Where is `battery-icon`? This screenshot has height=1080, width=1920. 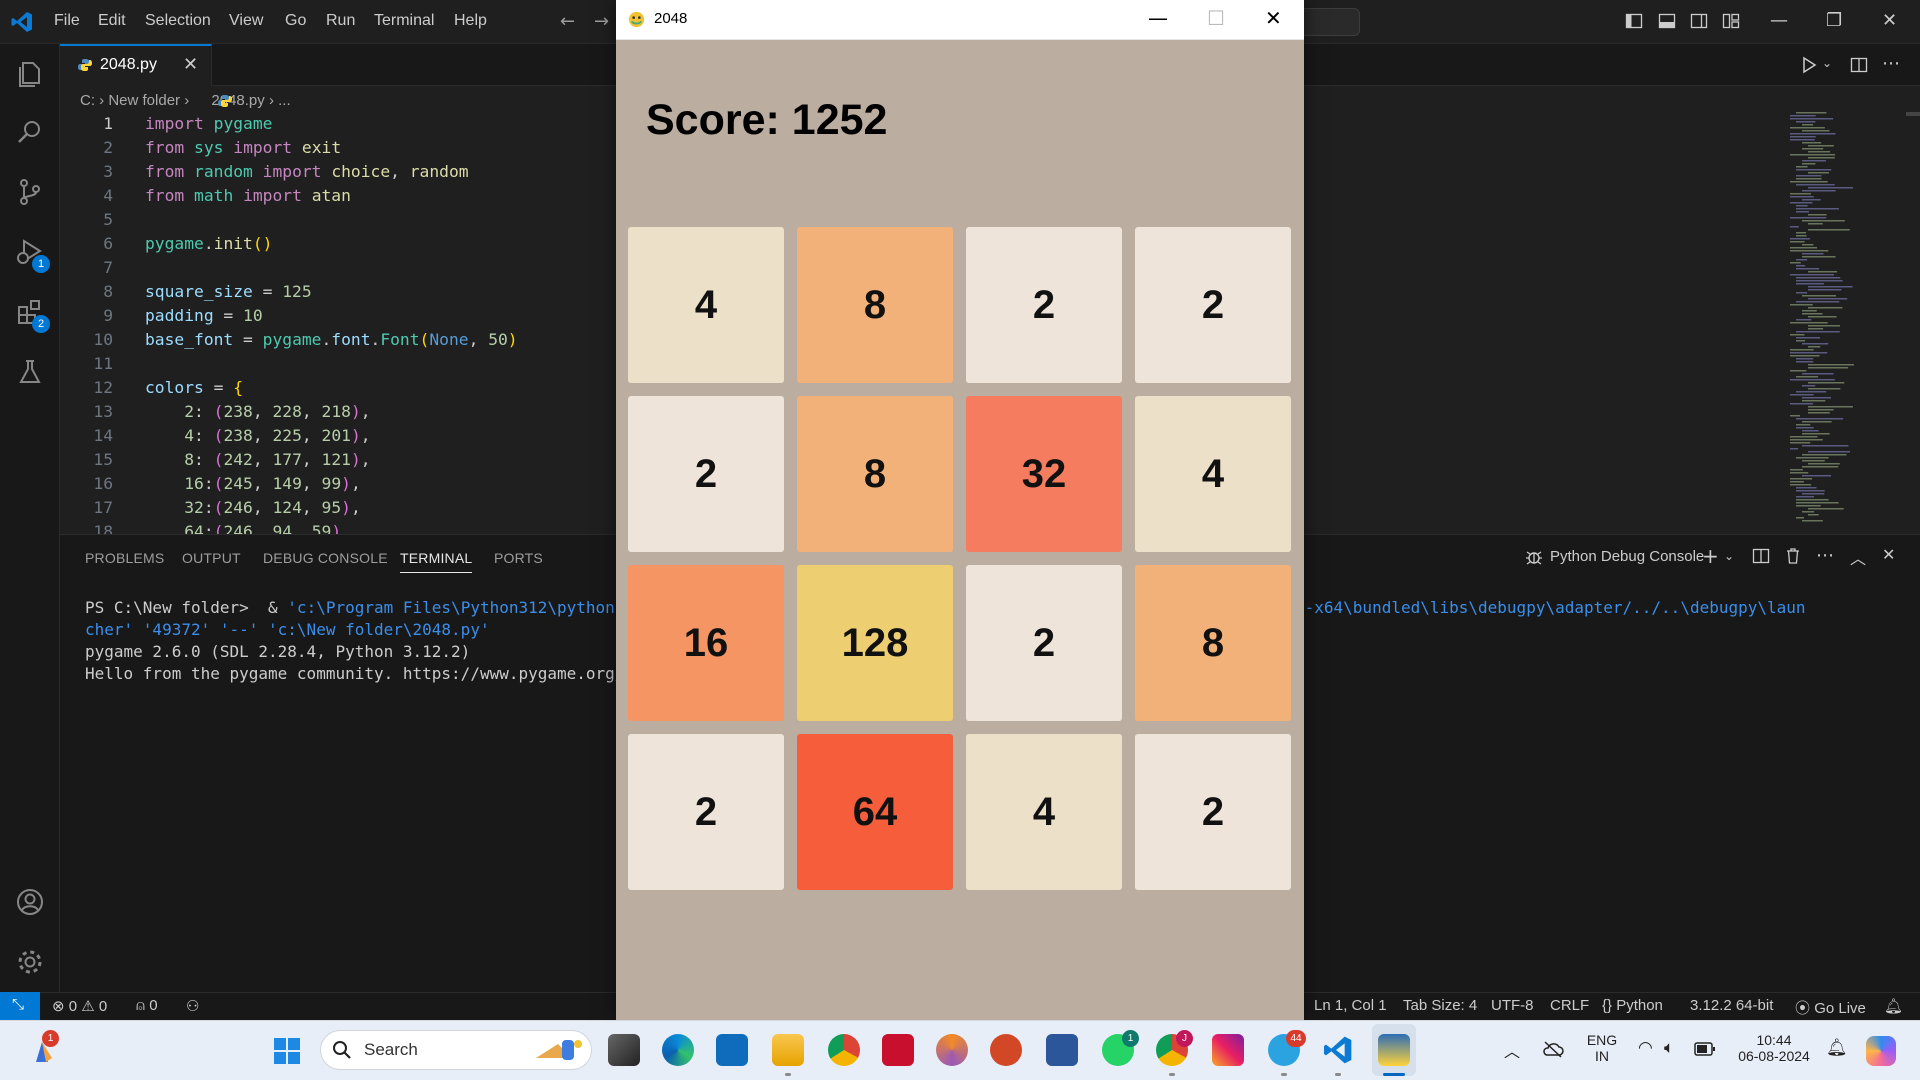
battery-icon is located at coordinates (1705, 1049).